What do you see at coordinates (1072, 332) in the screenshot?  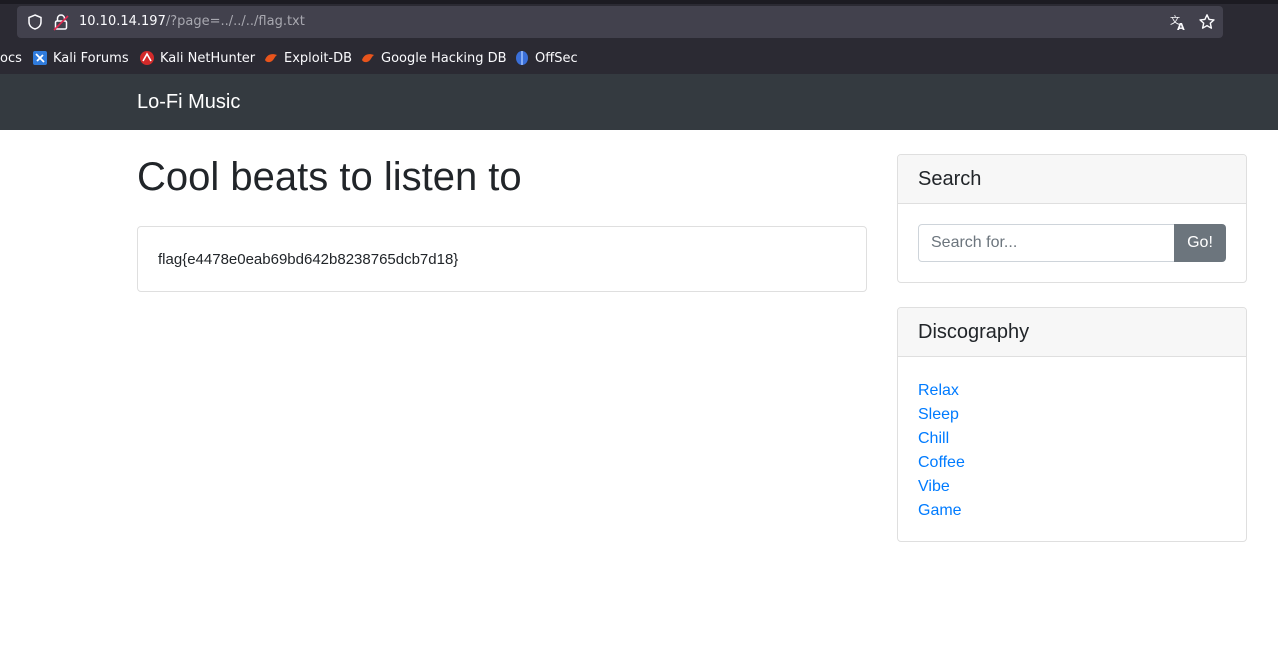 I see `discography-header: Discography` at bounding box center [1072, 332].